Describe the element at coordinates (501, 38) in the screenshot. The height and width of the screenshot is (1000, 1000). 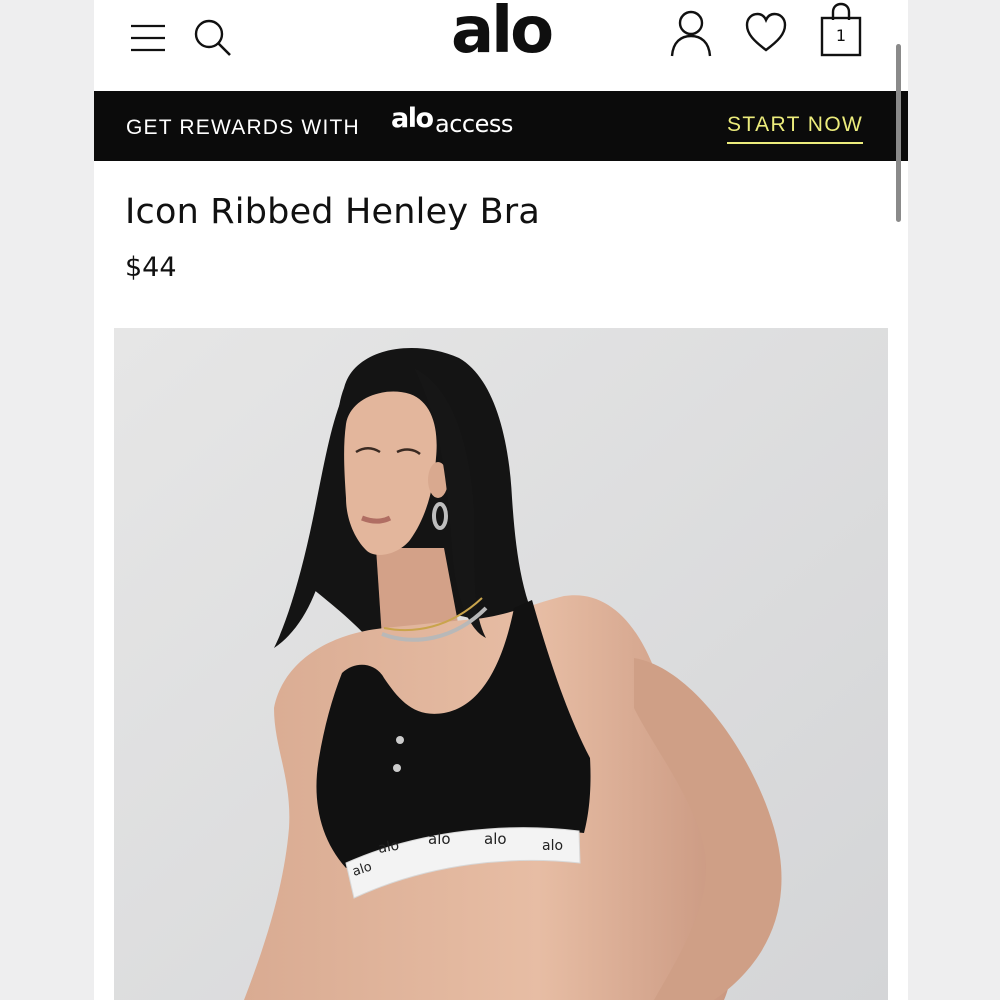
I see `brand-logo: alo` at that location.